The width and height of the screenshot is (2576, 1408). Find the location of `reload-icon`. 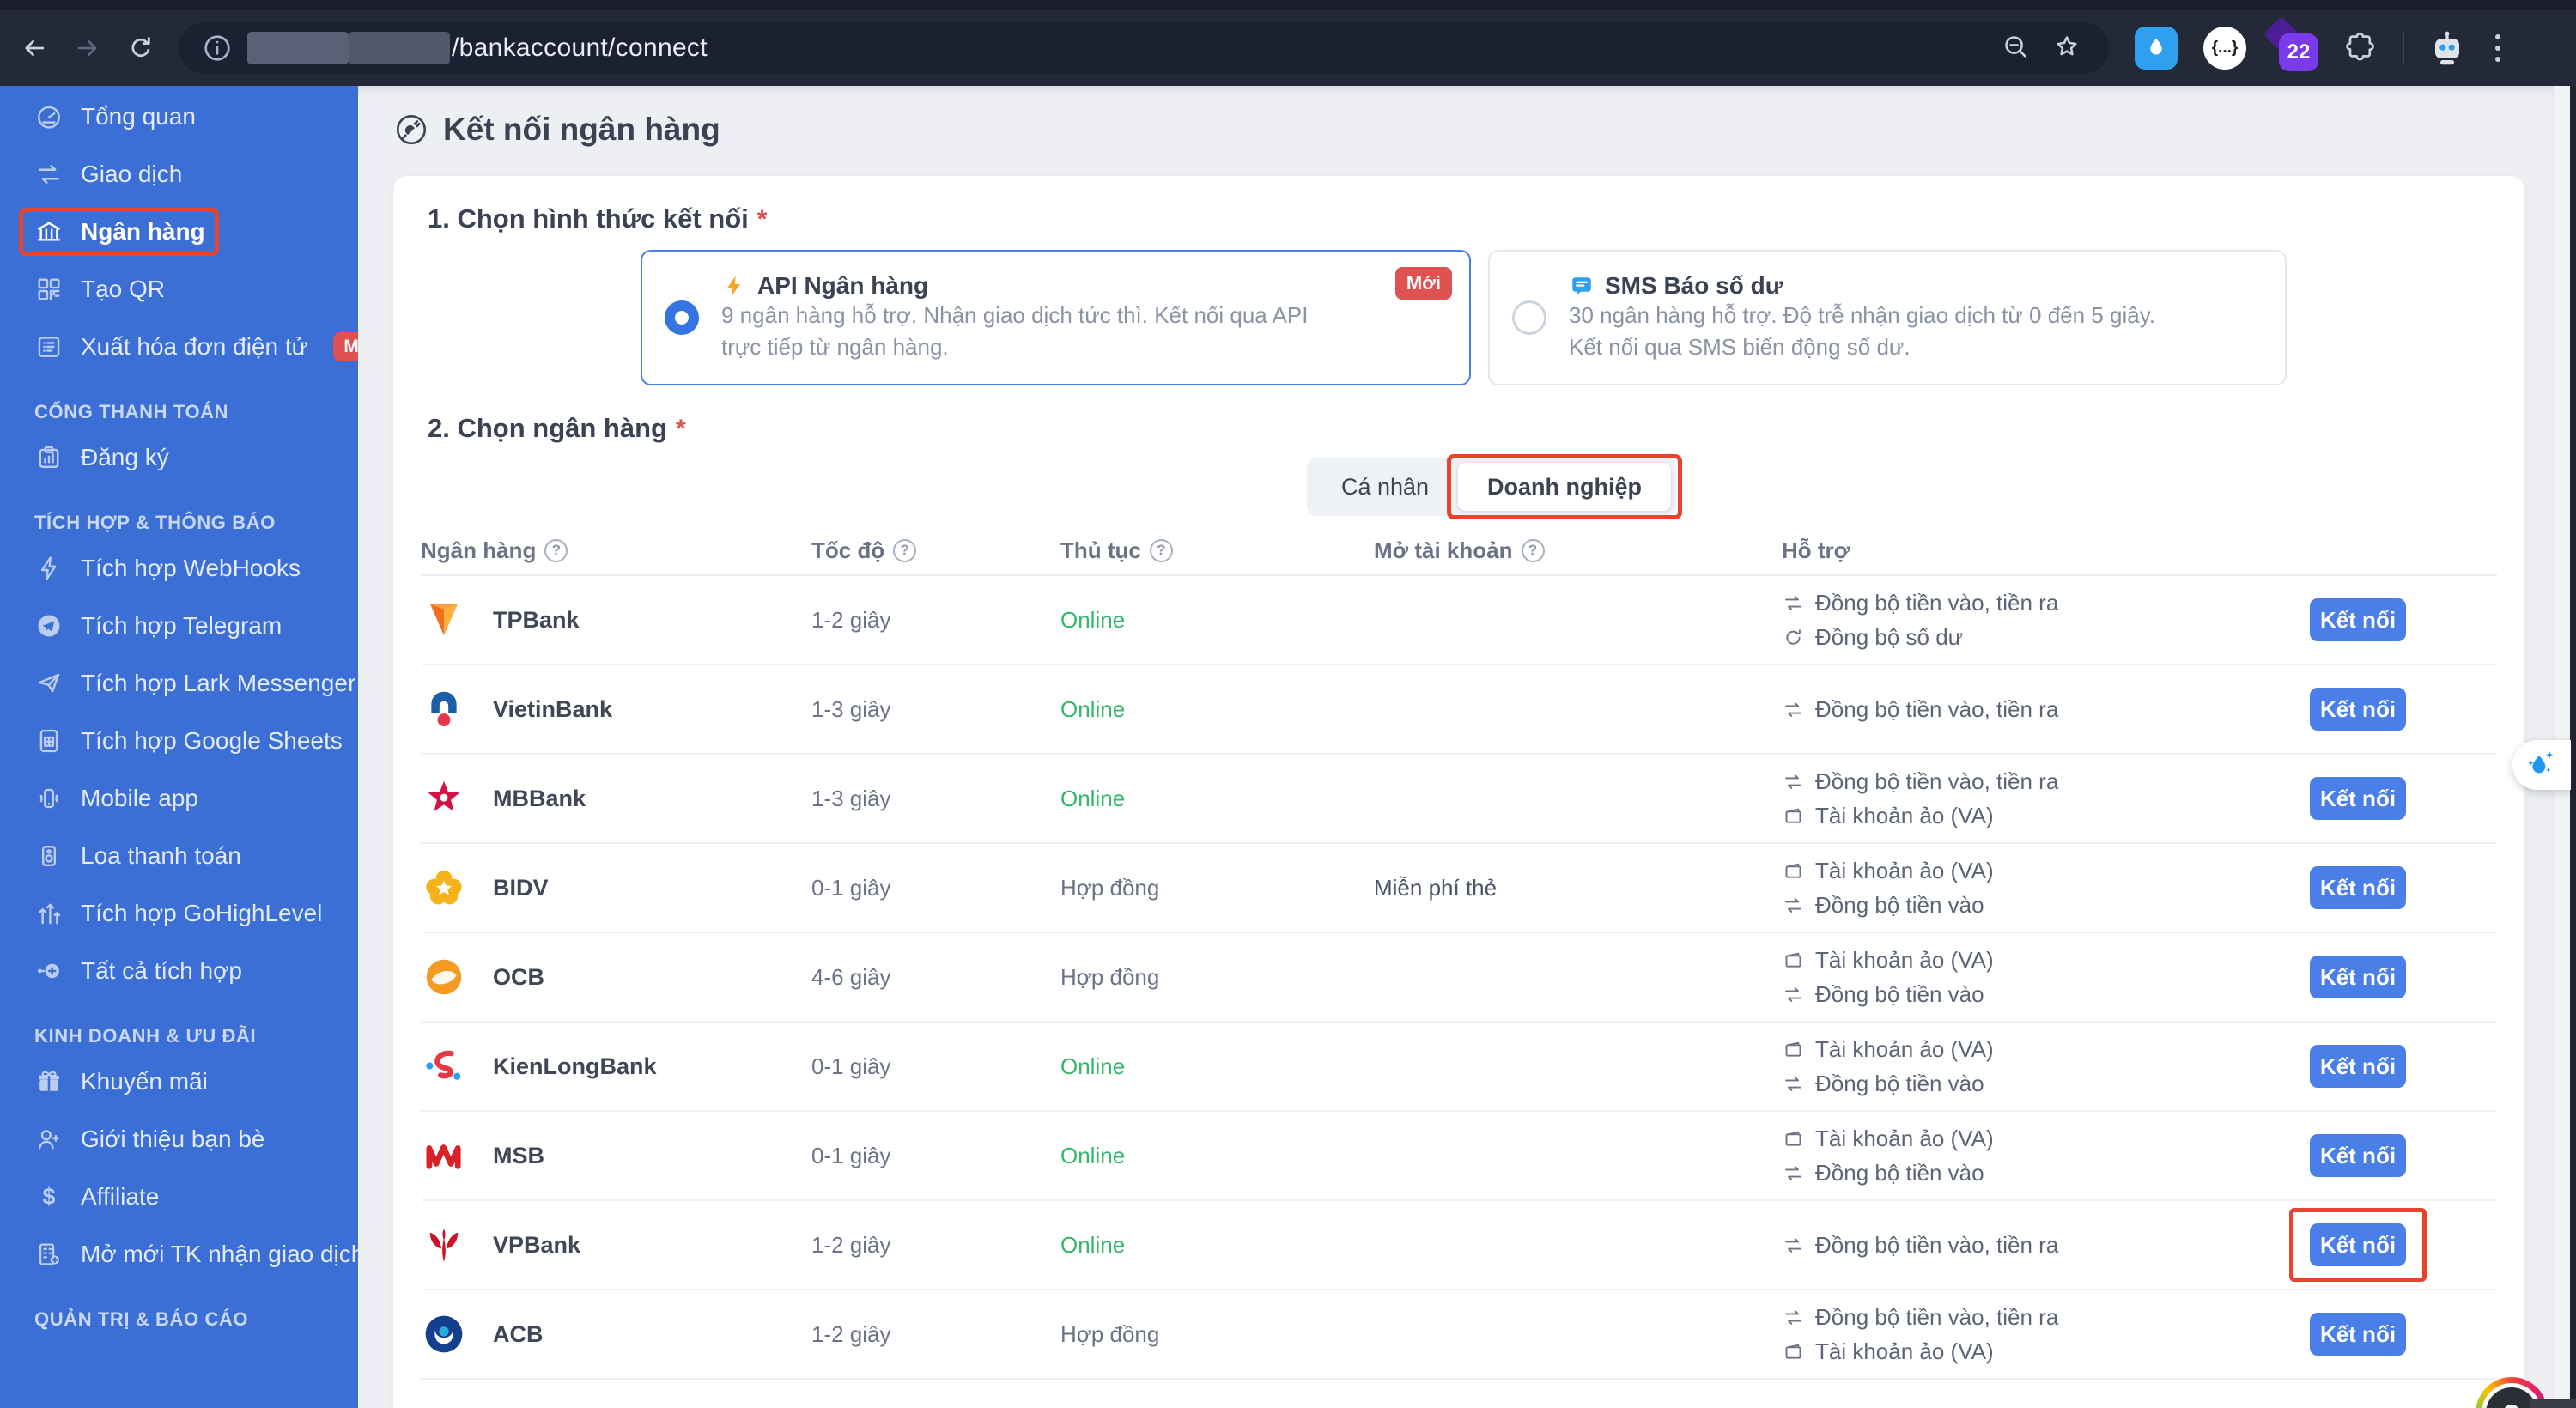

reload-icon is located at coordinates (141, 48).